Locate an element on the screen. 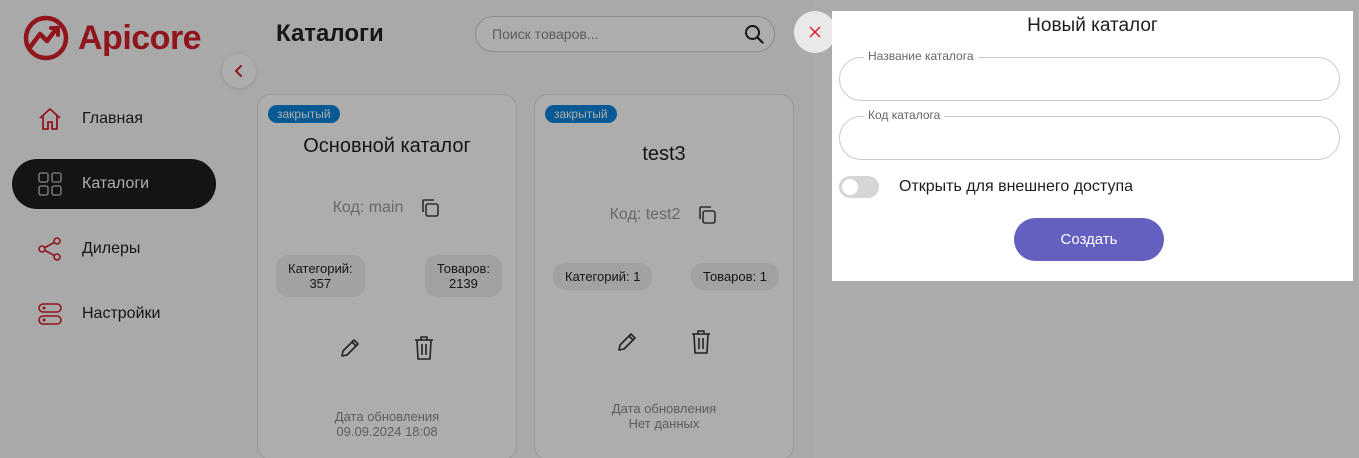  catalog-name-field: Название каталога is located at coordinates (1089, 75).